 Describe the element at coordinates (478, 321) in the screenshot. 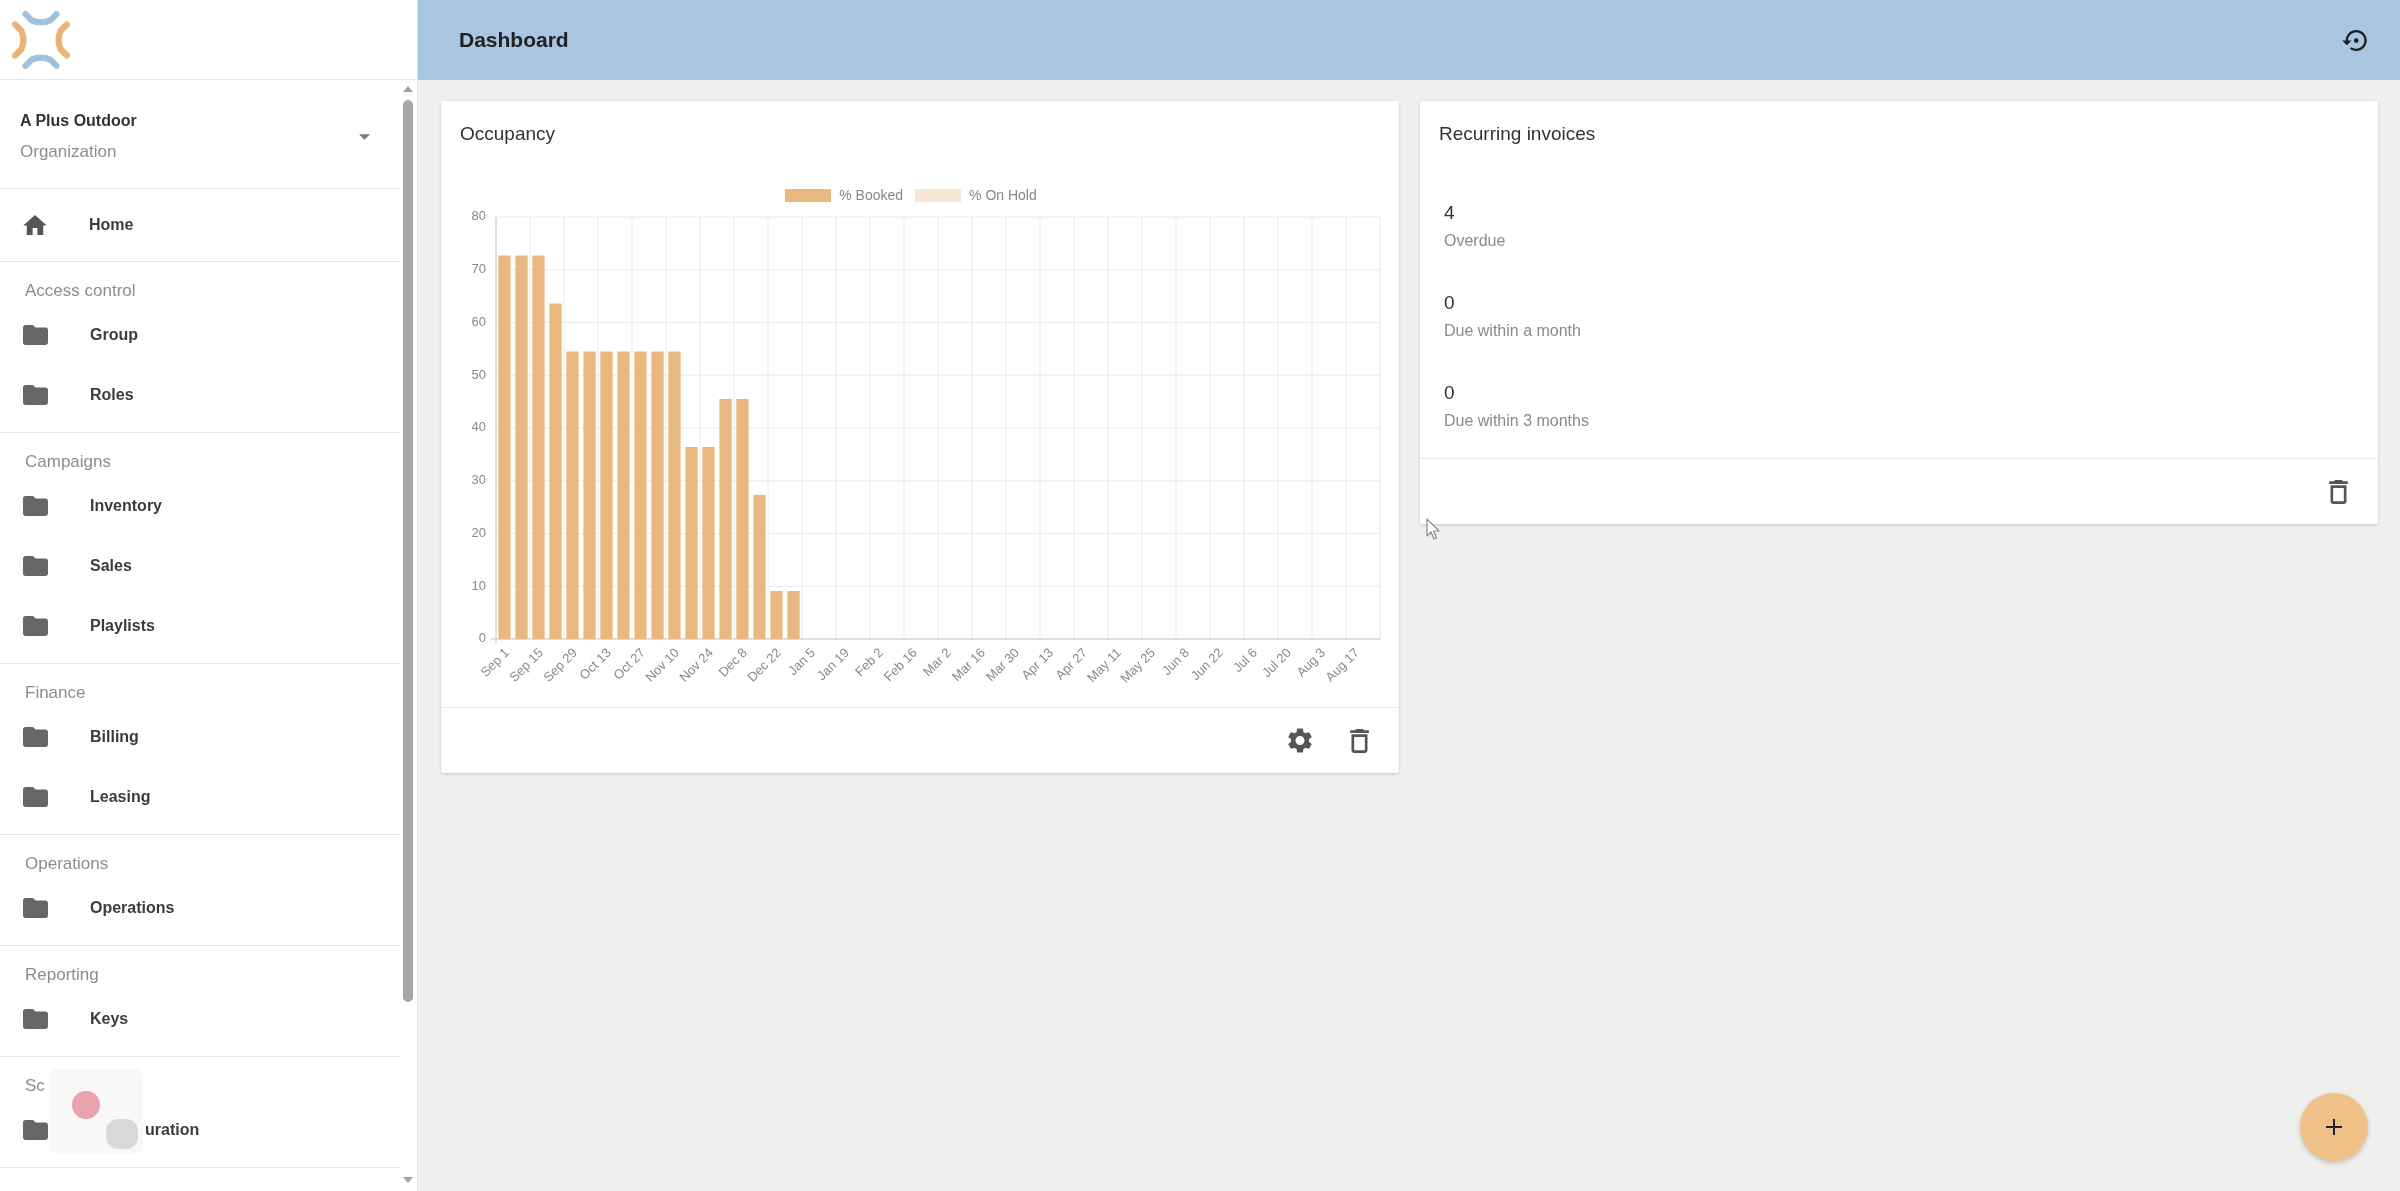

I see `y-axis-label: 60` at that location.